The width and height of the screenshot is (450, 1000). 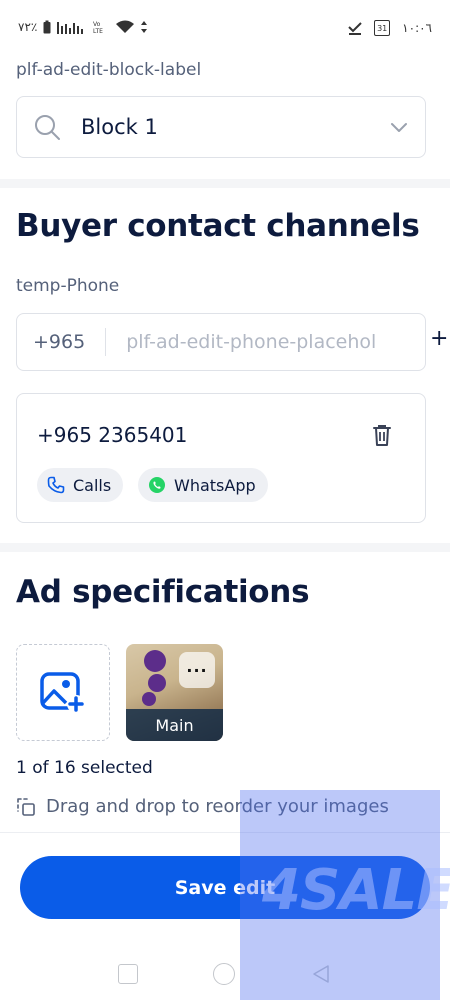 What do you see at coordinates (84, 768) in the screenshot?
I see `selected-count: 1 of 16 selected` at bounding box center [84, 768].